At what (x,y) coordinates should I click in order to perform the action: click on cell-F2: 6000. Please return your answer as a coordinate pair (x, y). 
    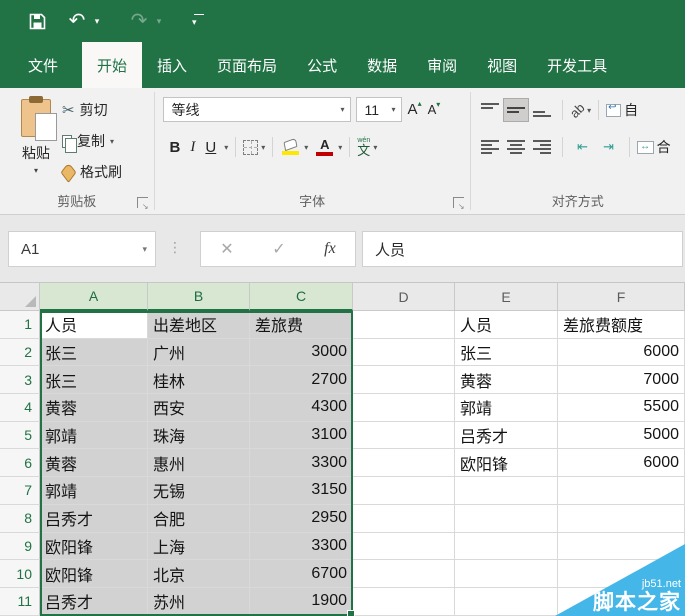
    Looking at the image, I should click on (621, 352).